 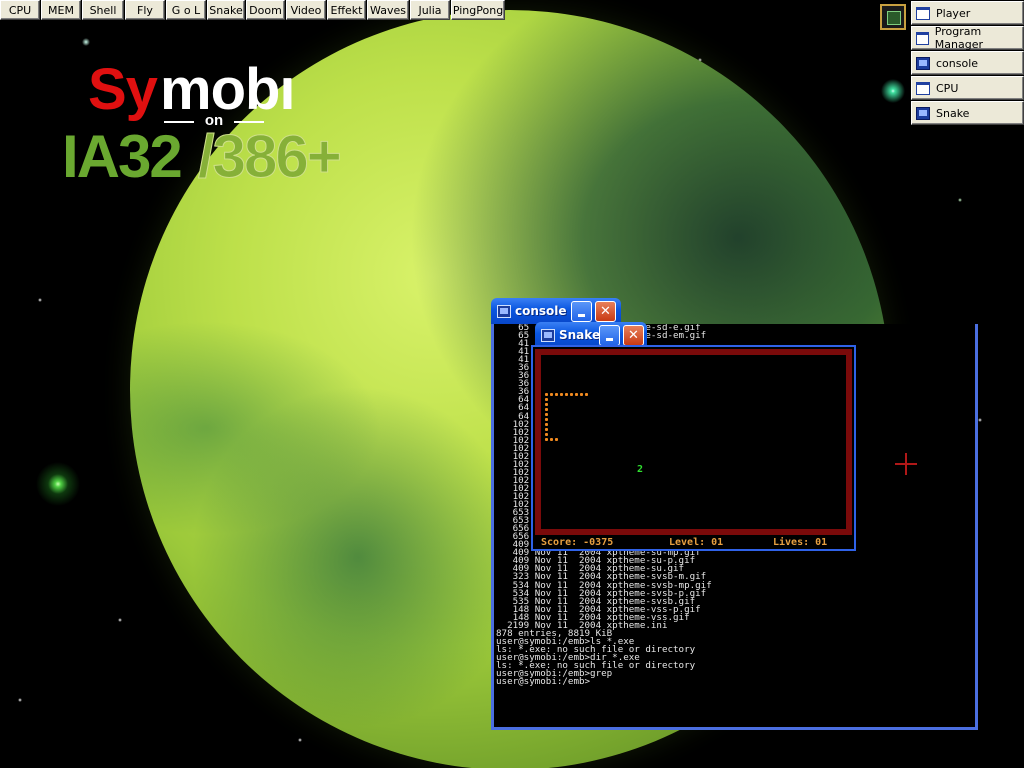 I want to click on task-item-label: CPU, so click(x=947, y=88).